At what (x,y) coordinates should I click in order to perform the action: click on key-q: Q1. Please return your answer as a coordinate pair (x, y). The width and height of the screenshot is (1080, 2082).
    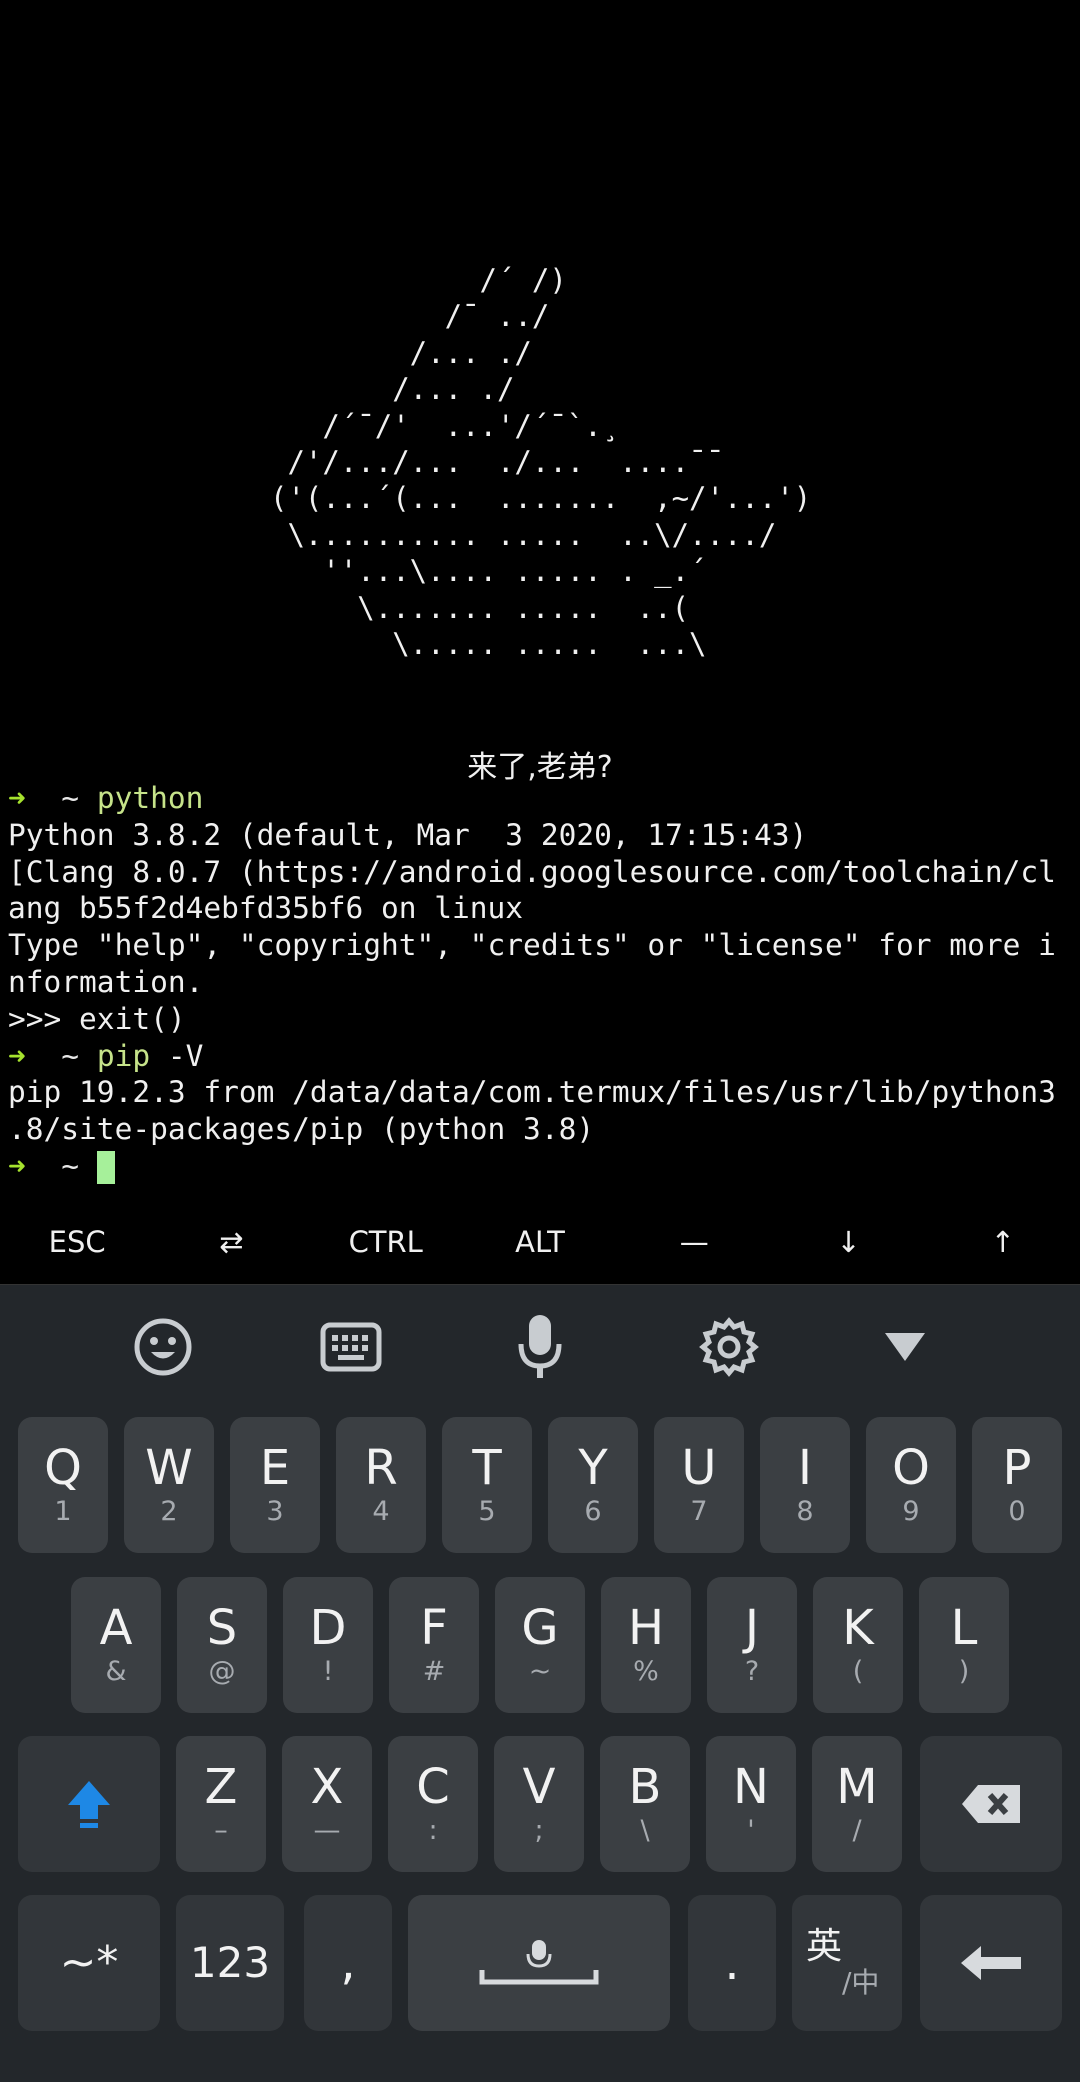
    Looking at the image, I should click on (63, 1485).